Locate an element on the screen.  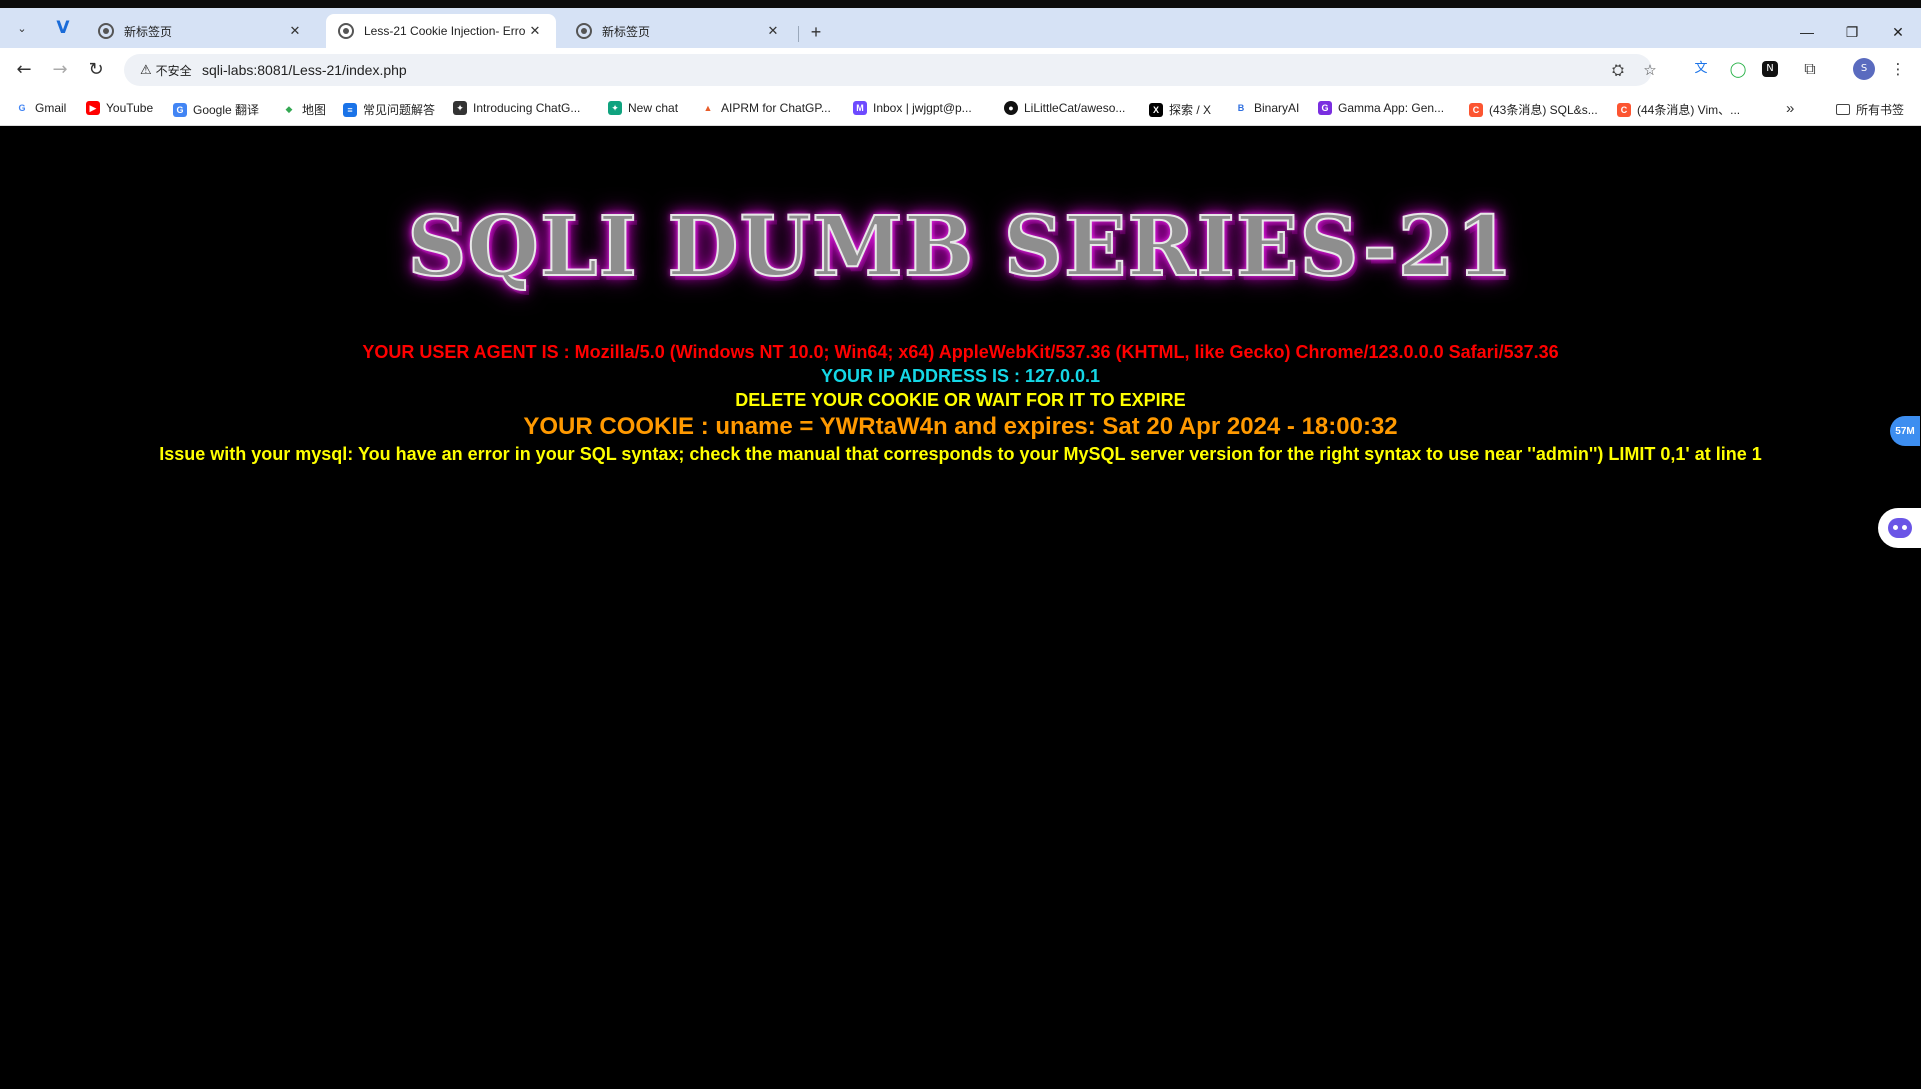
bookmark-label: Google 翻译 is located at coordinates (226, 110).